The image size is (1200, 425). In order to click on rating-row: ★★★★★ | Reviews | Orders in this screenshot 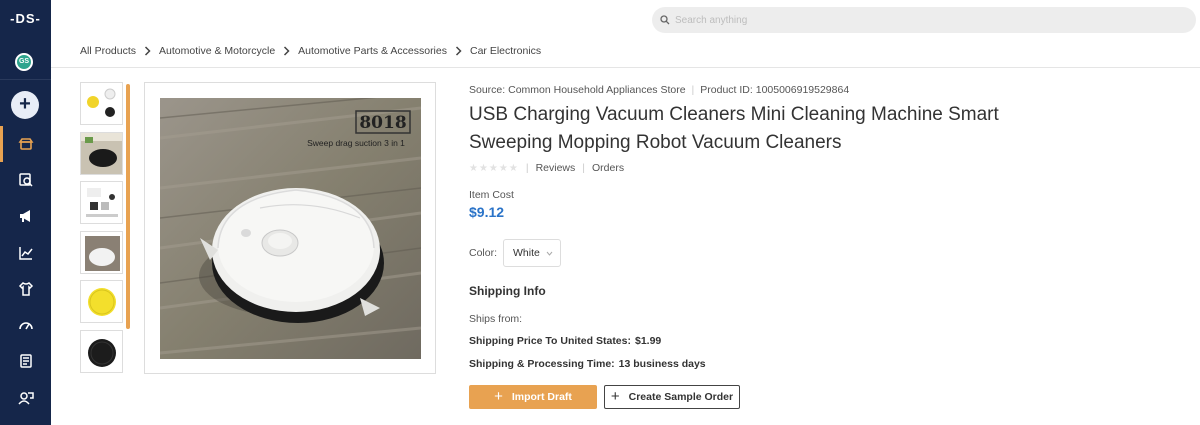, I will do `click(546, 168)`.